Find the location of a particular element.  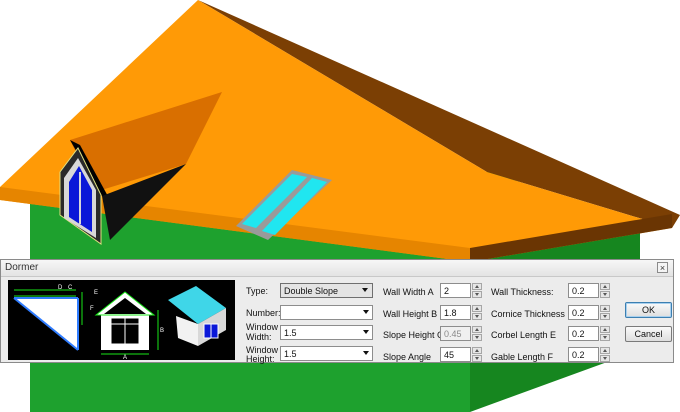

wall-height-b-spinner: 1.8 is located at coordinates (462, 312).